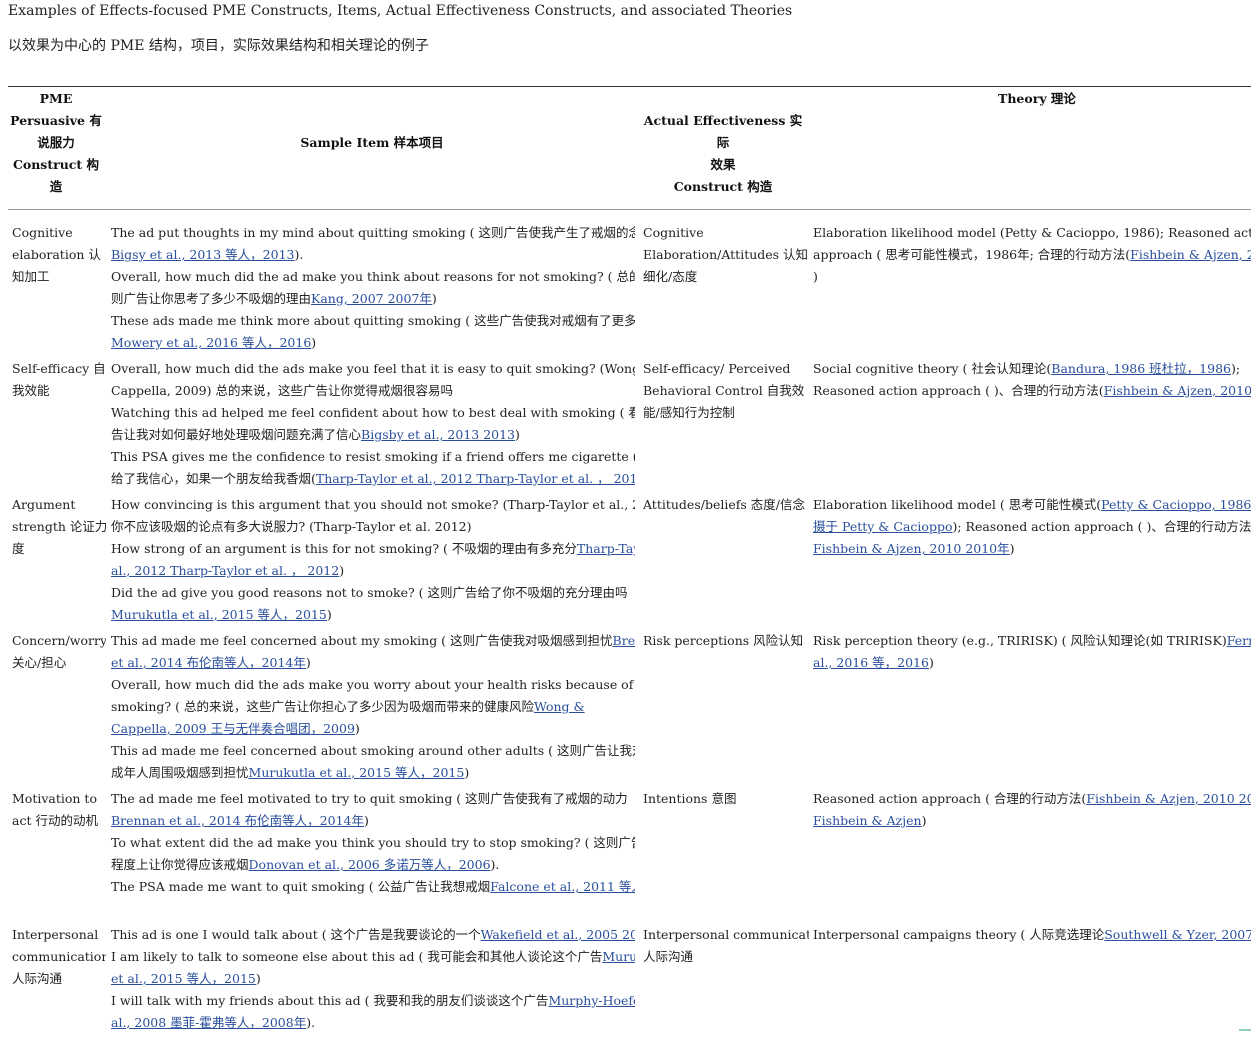  I want to click on cell-text: 告让我对如何最好地处理吸烟问题充满了信心, so click(236, 434).